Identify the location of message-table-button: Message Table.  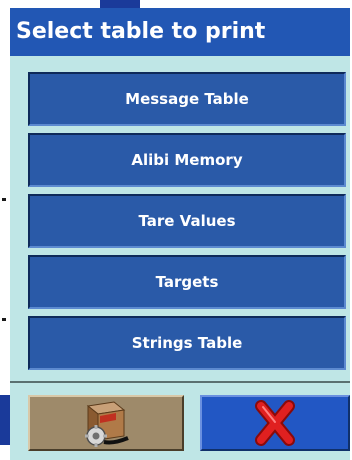
(187, 99).